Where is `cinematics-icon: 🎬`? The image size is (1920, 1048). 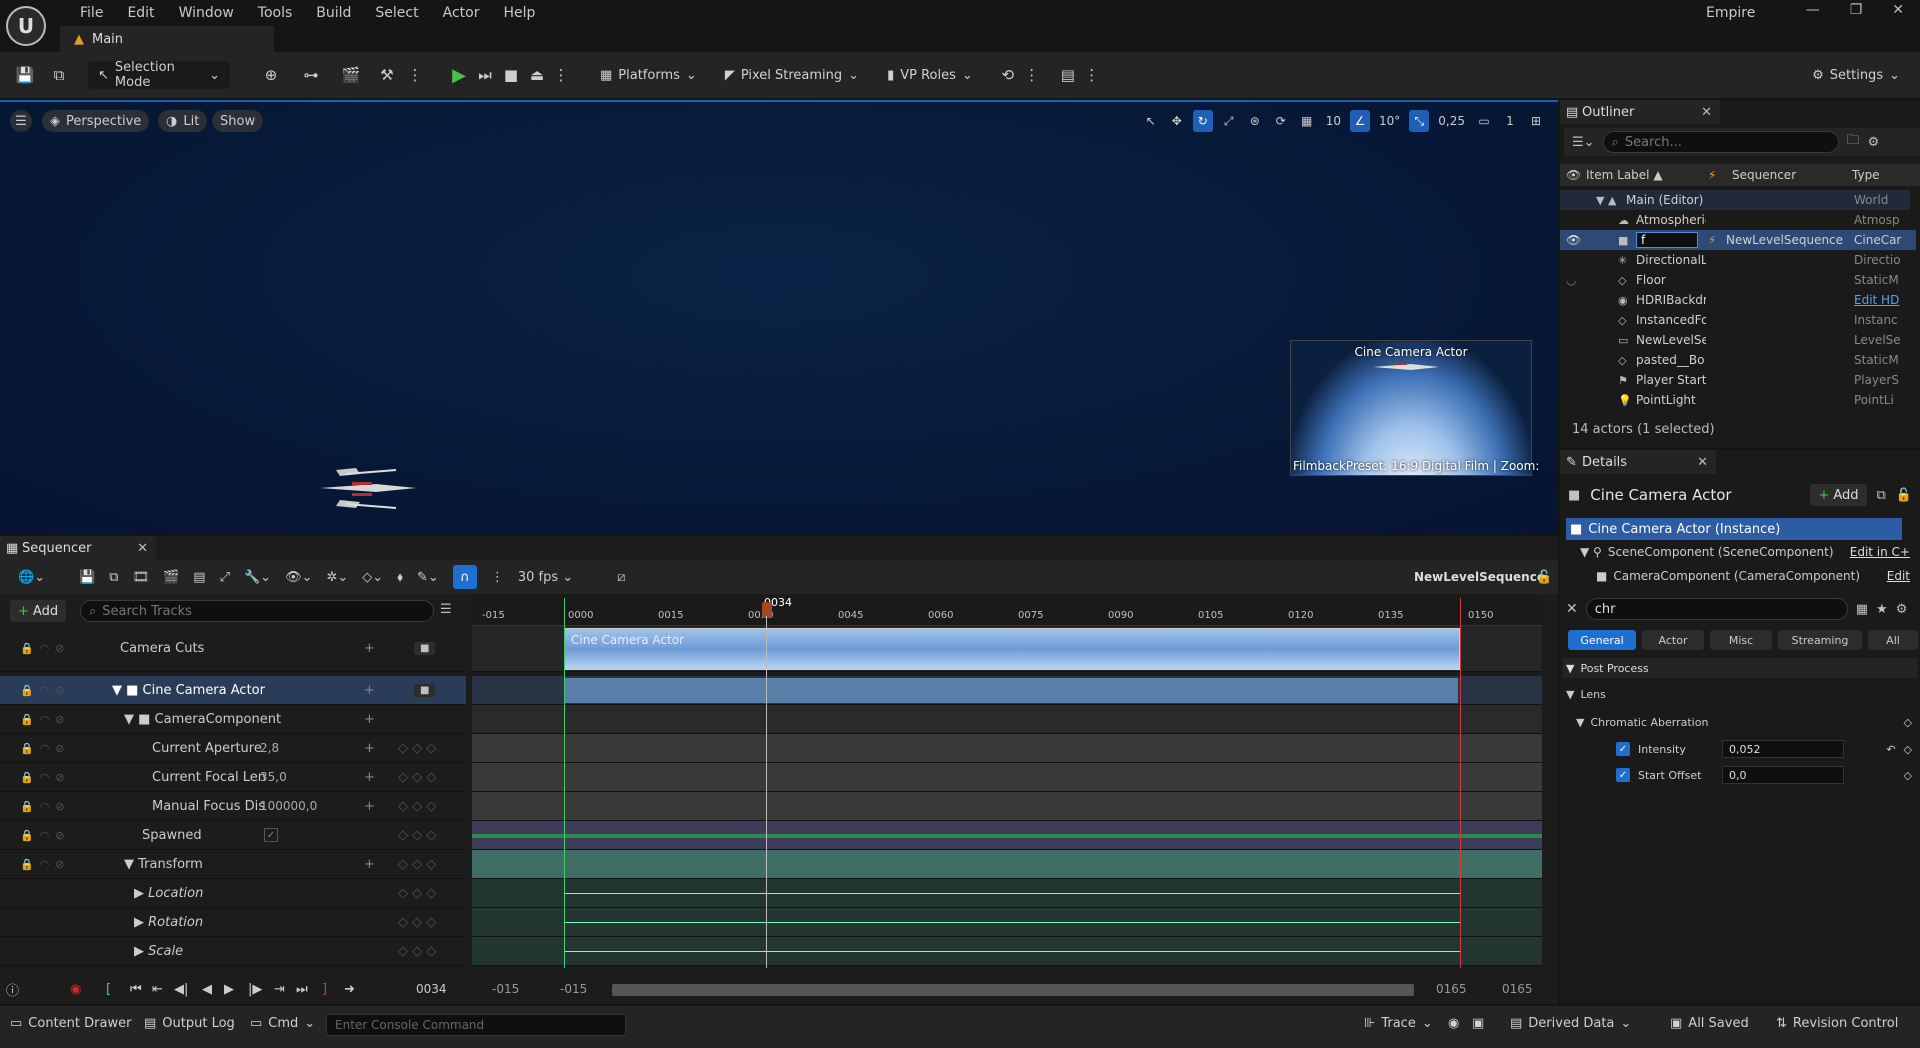 cinematics-icon: 🎬 is located at coordinates (351, 75).